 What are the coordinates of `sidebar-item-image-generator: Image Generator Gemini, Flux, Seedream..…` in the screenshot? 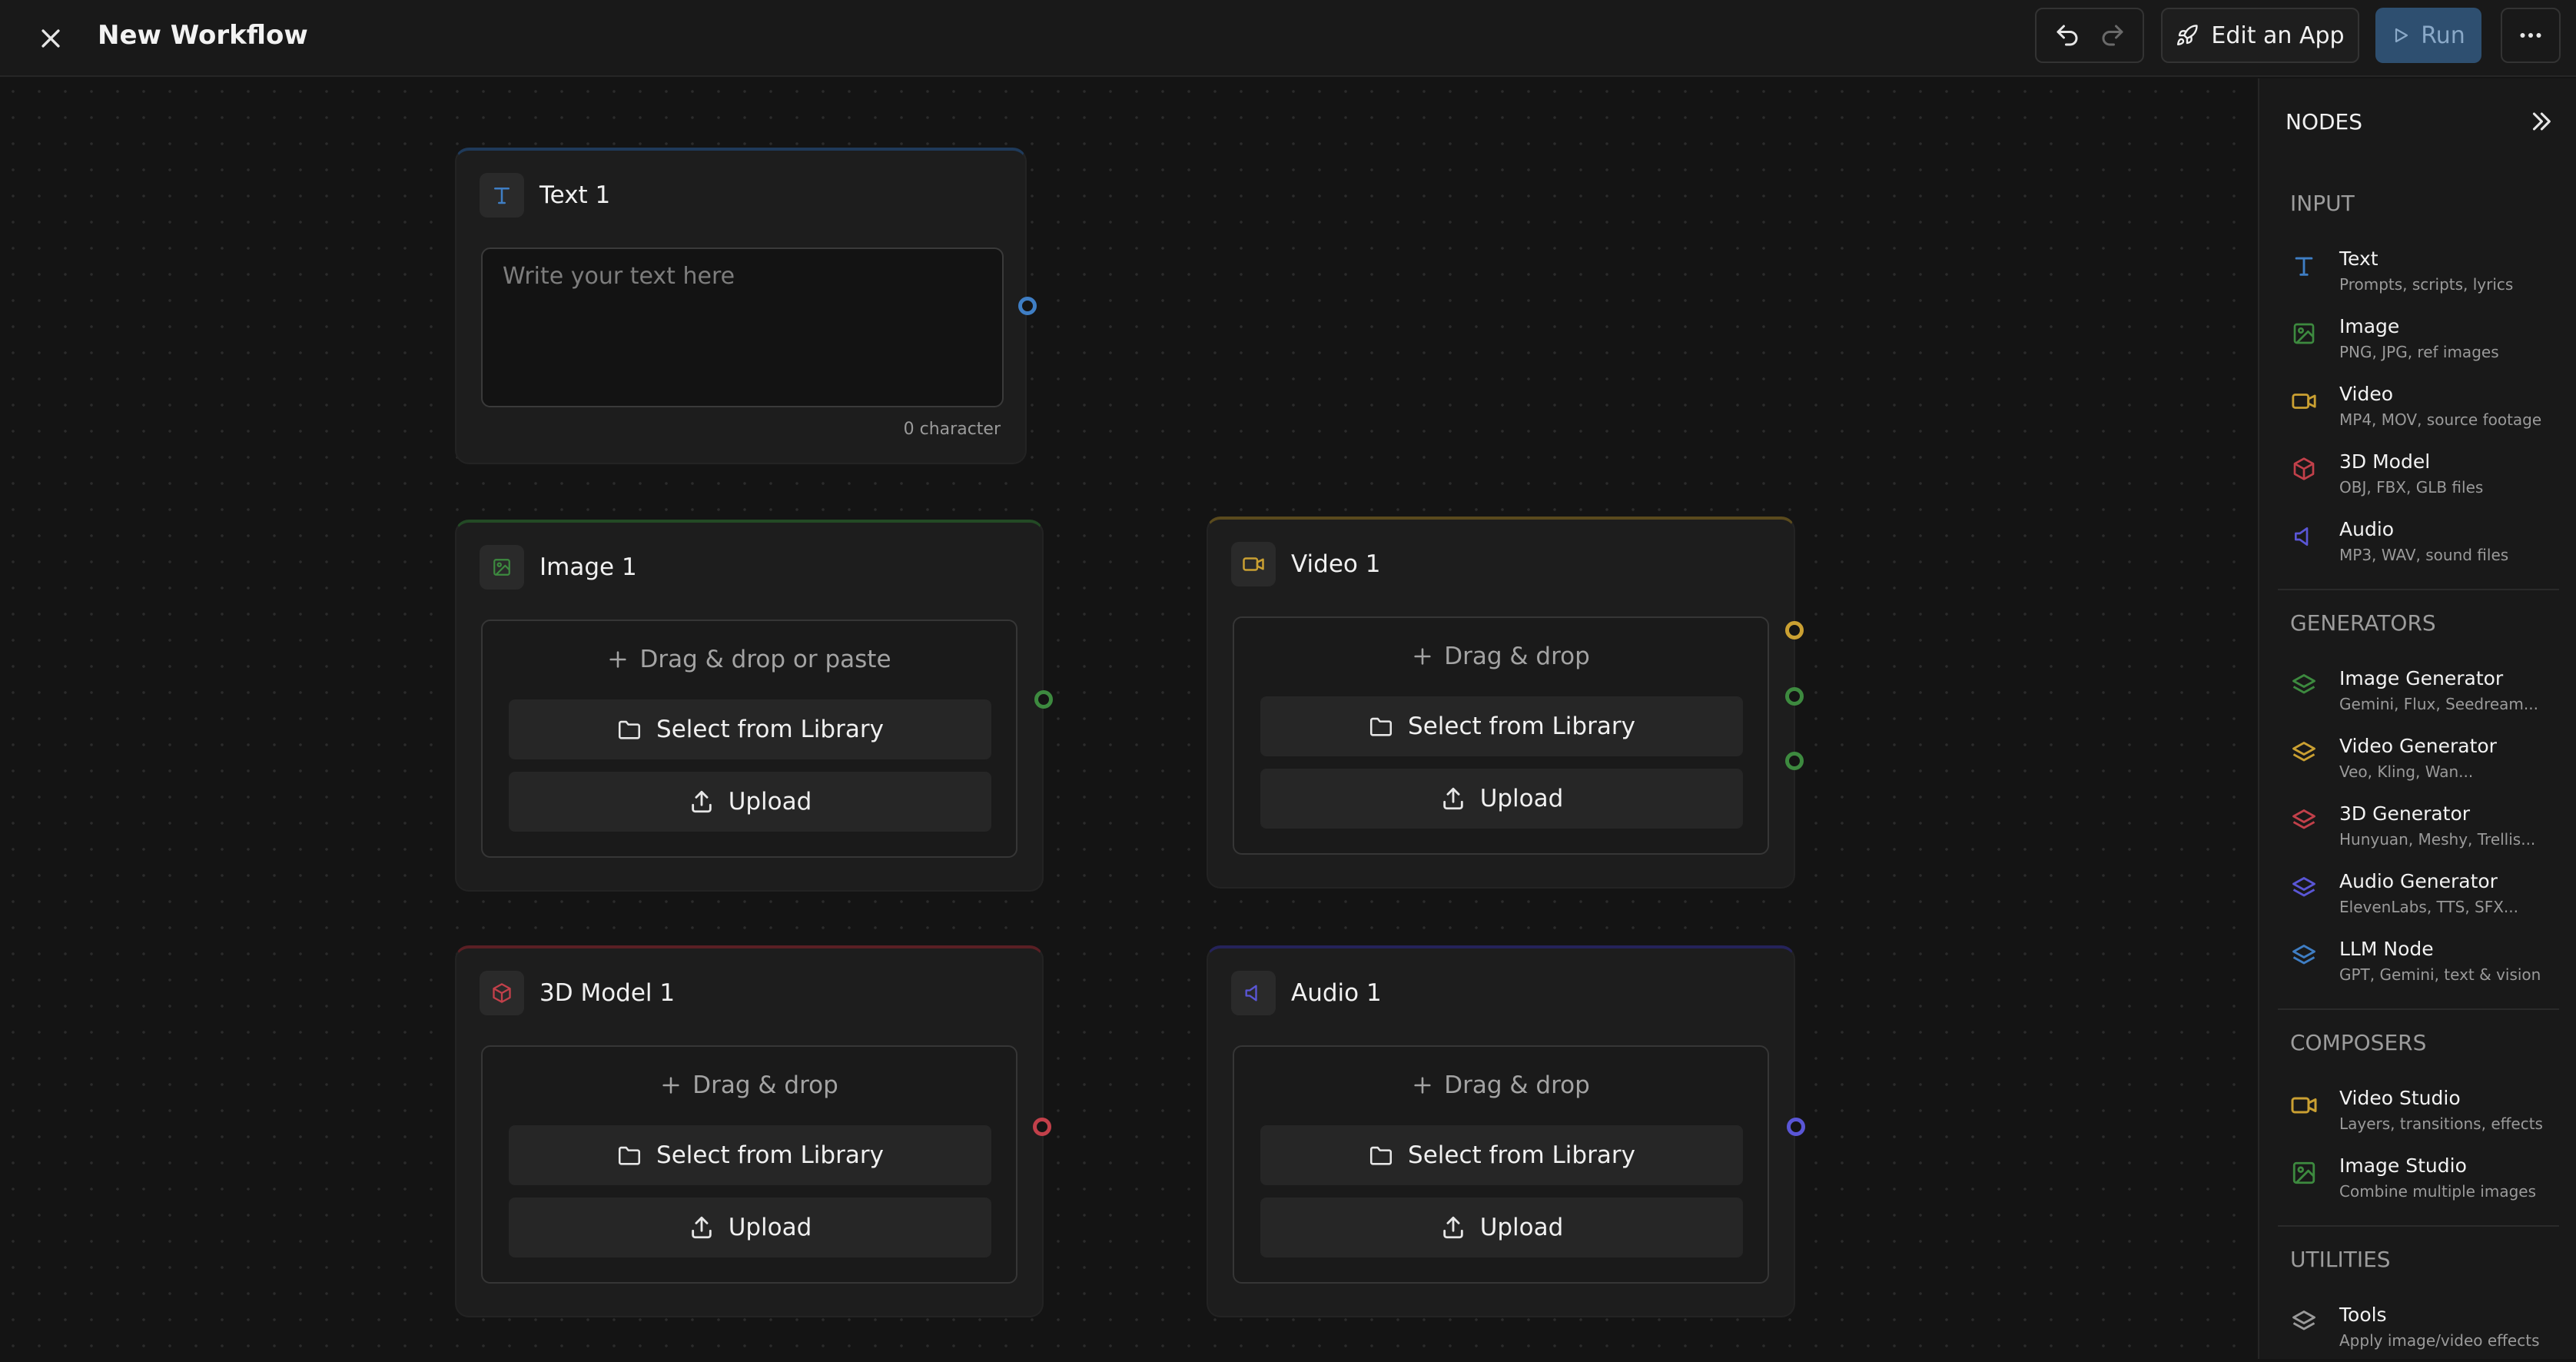 It's located at (2420, 695).